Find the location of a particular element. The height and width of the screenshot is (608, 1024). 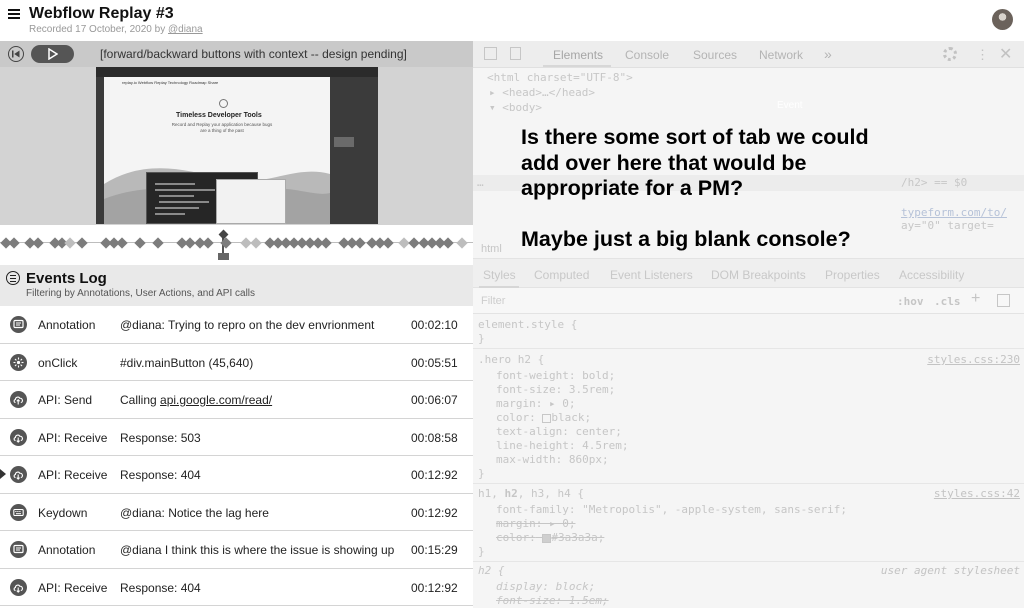

event-row-current: API: Receive Response: 404 00:12:92 is located at coordinates (236, 475).